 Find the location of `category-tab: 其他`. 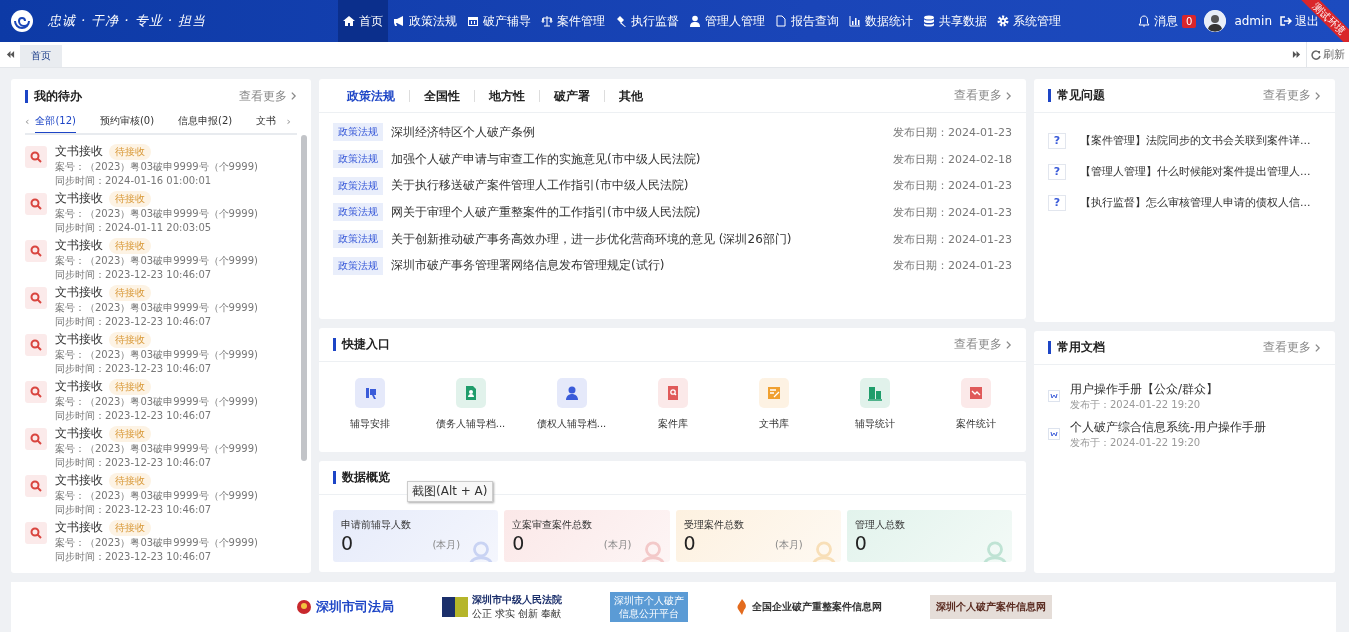

category-tab: 其他 is located at coordinates (631, 95).